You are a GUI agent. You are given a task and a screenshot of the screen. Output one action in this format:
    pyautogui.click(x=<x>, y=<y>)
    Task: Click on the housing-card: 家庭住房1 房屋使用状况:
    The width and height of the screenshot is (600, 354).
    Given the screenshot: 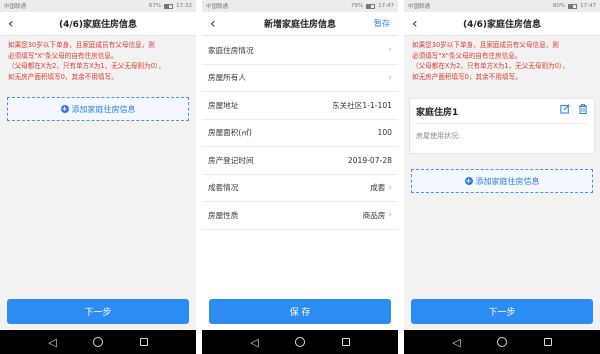 What is the action you would take?
    pyautogui.click(x=502, y=126)
    